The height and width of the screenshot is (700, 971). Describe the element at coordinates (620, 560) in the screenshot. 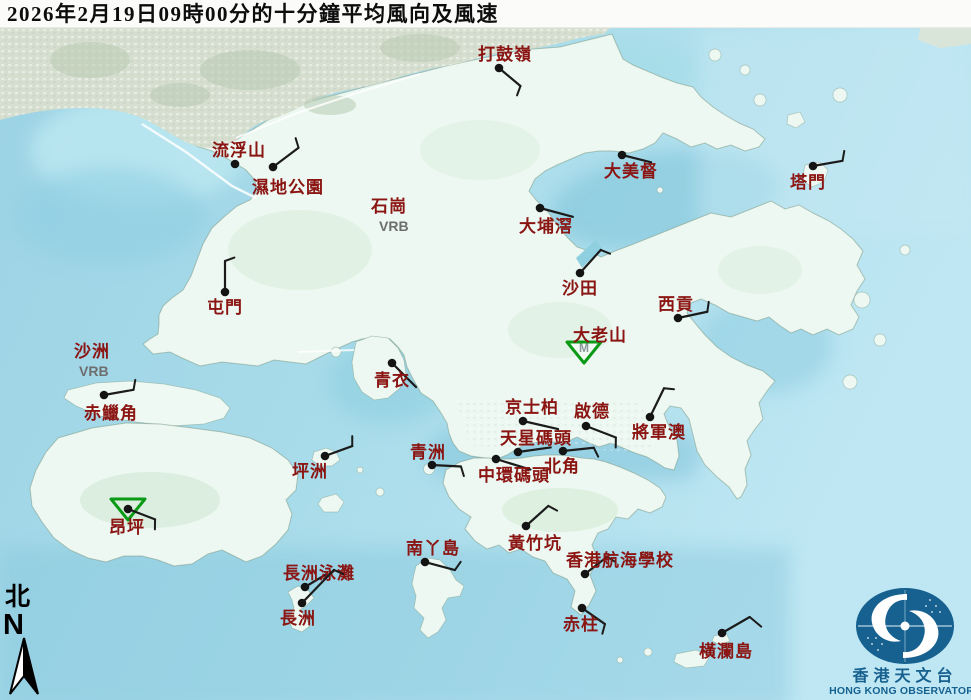

I see `station-label: 香港航海學校` at that location.